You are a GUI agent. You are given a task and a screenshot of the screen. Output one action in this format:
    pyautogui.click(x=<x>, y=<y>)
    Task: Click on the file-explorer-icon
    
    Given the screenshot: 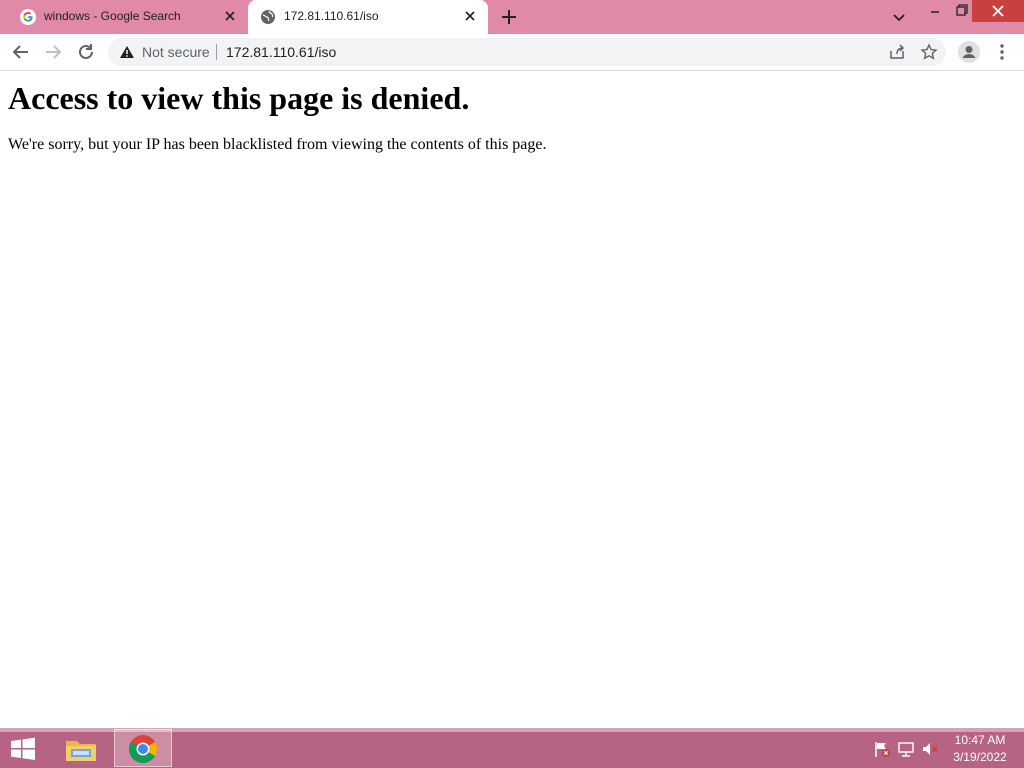 What is the action you would take?
    pyautogui.click(x=81, y=749)
    